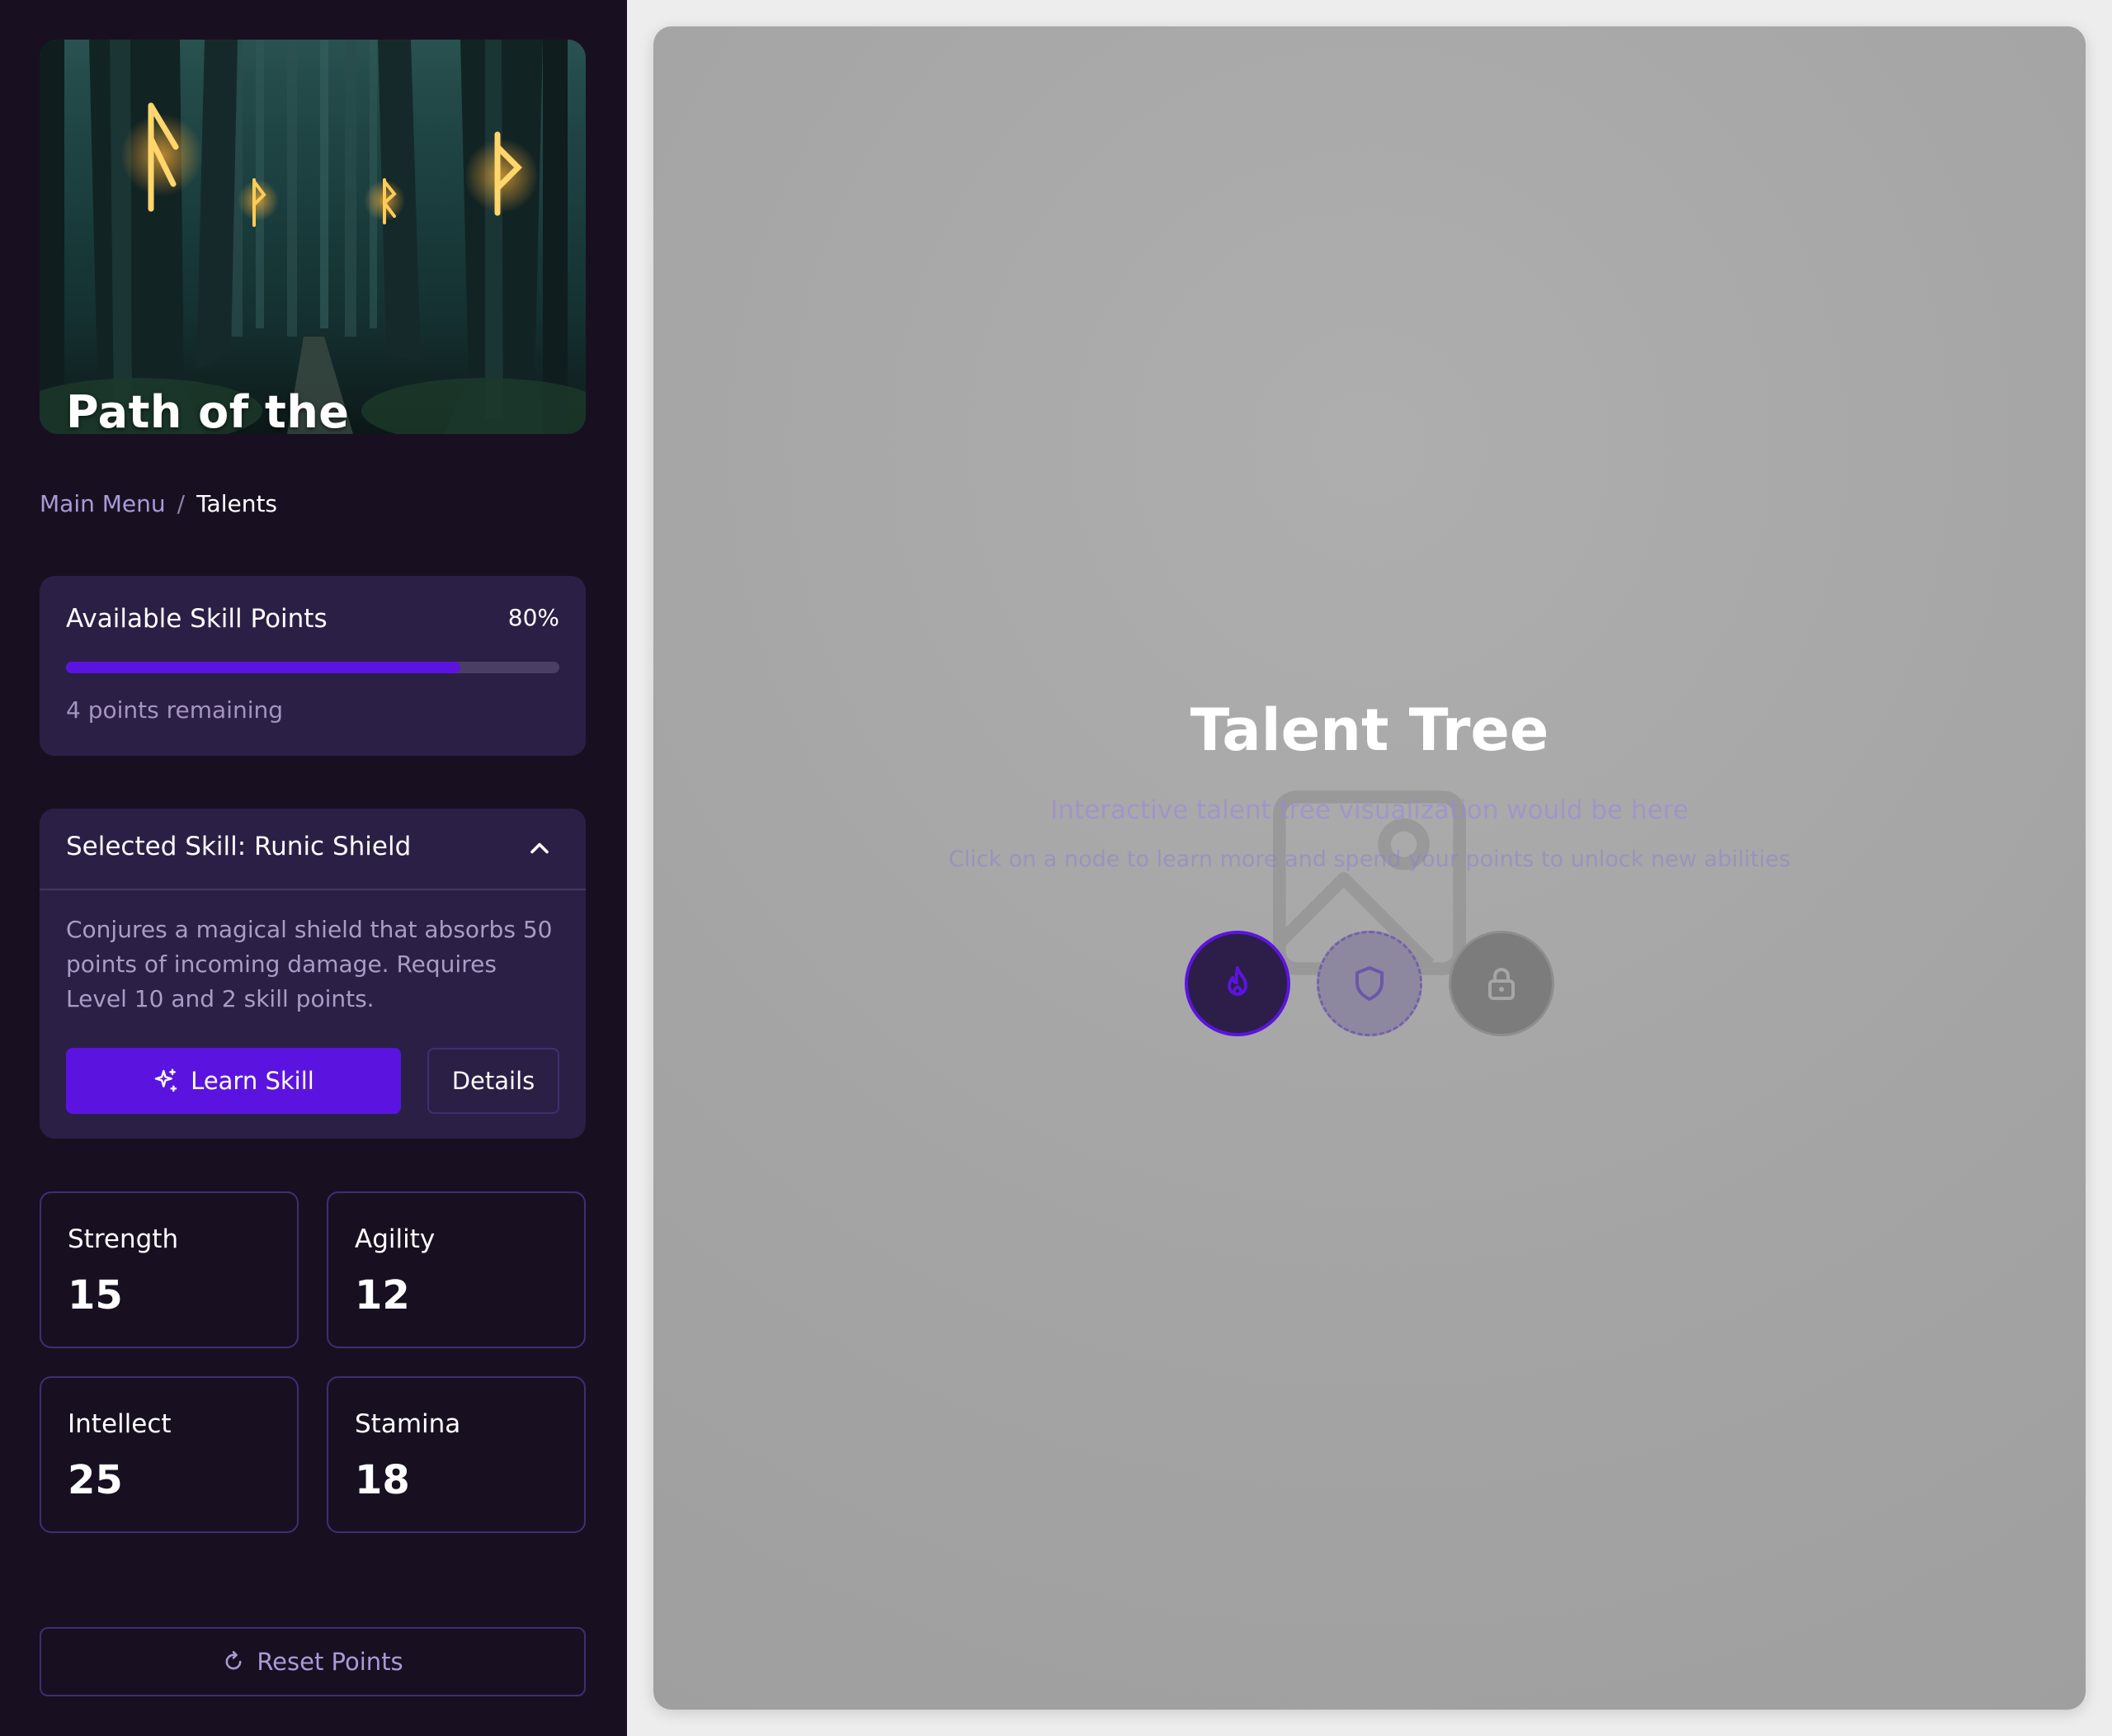 This screenshot has width=2112, height=1736. What do you see at coordinates (165, 1080) in the screenshot?
I see `sparkles-icon` at bounding box center [165, 1080].